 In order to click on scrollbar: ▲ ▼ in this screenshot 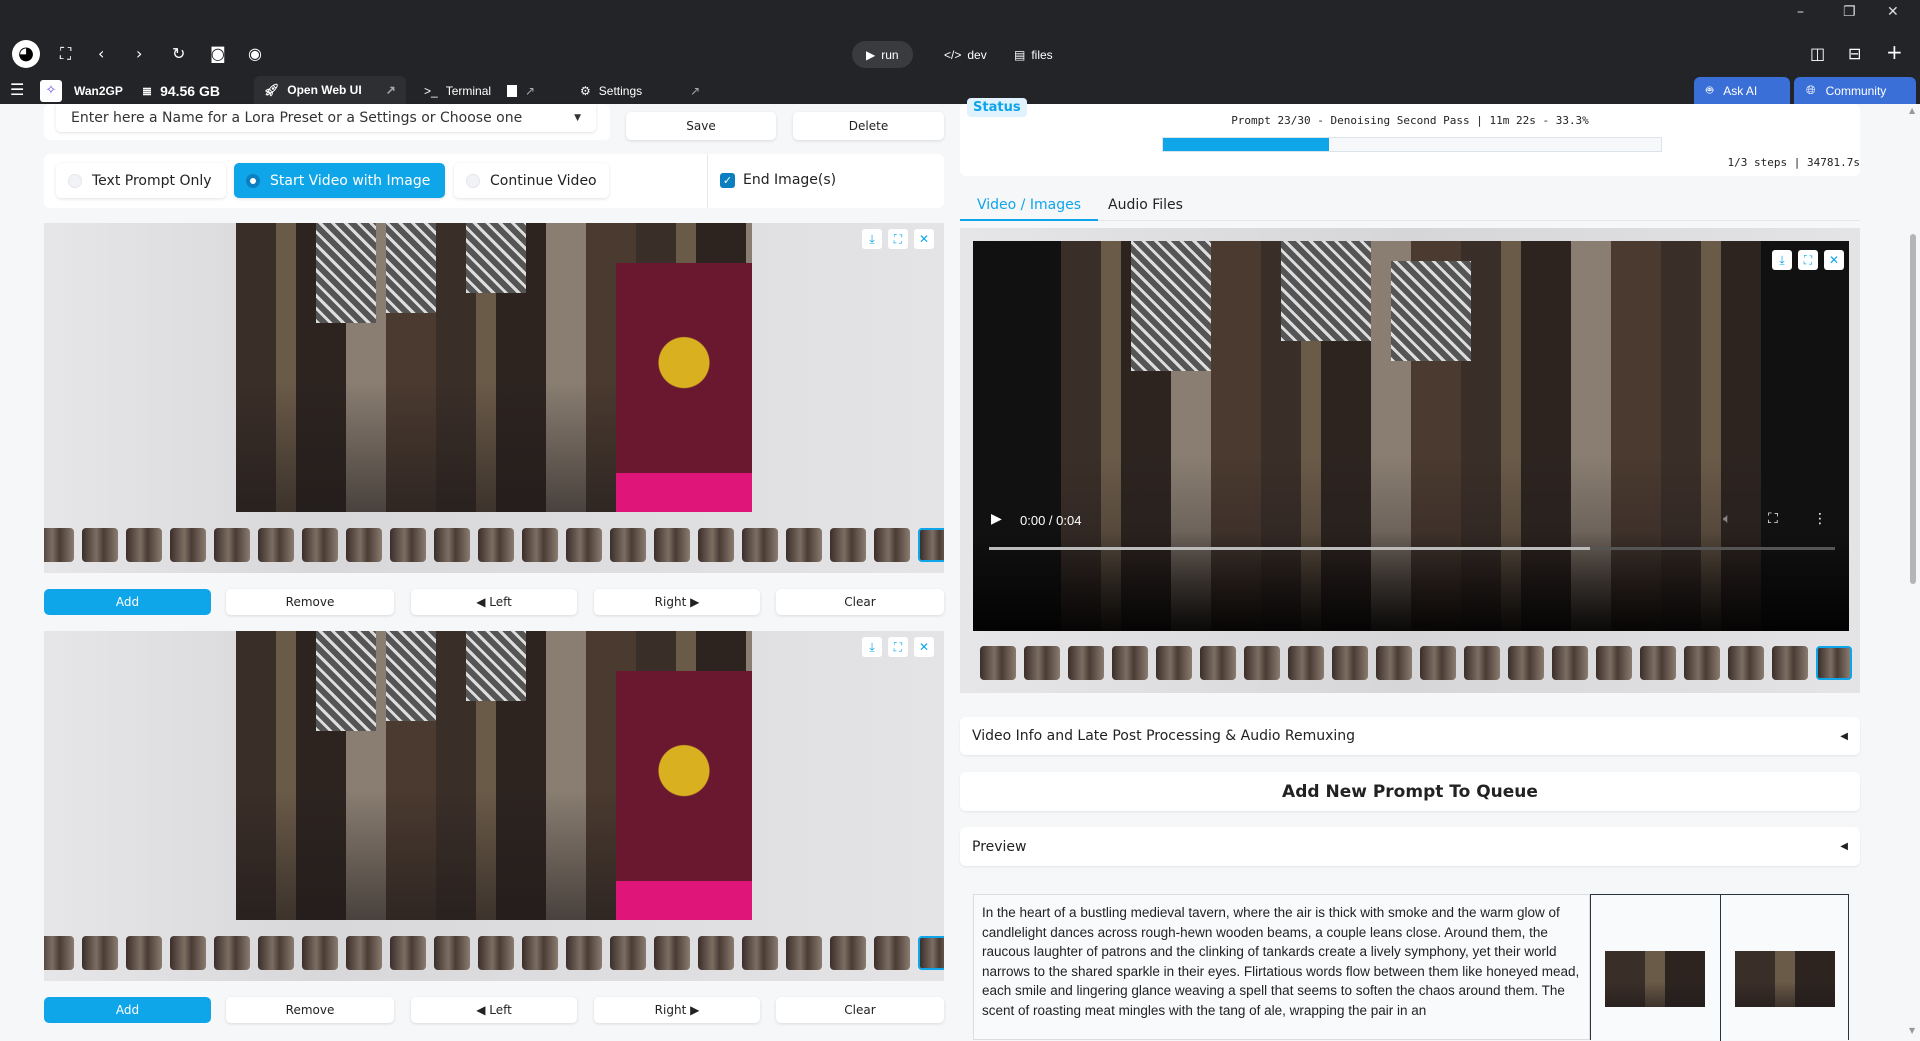, I will do `click(1913, 572)`.